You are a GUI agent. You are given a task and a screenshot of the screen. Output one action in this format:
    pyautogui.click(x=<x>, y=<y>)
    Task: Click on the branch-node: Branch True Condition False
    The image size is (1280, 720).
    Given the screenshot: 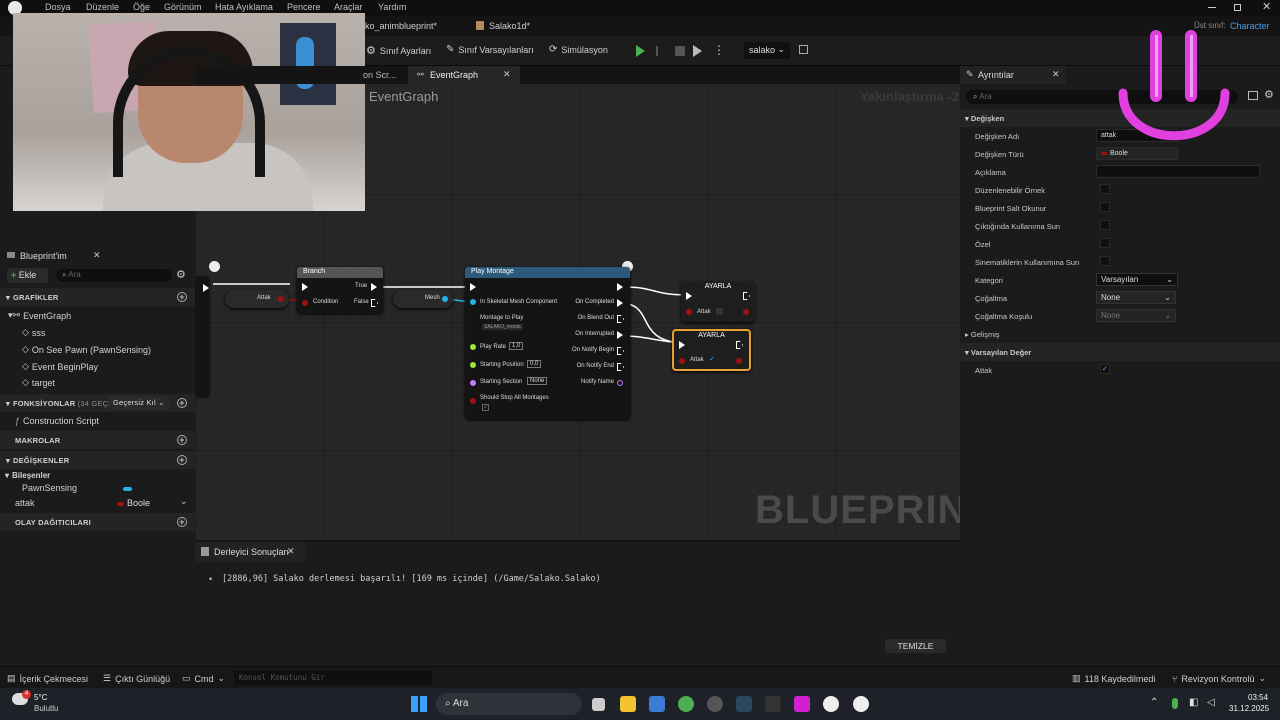 What is the action you would take?
    pyautogui.click(x=340, y=290)
    